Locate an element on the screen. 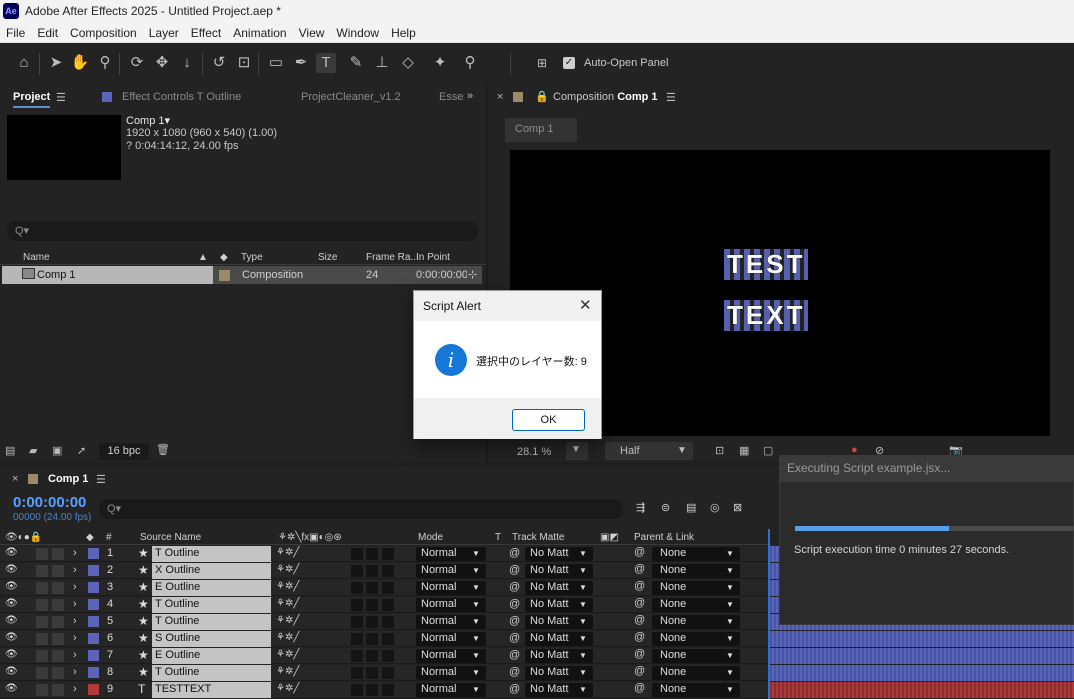 The image size is (1074, 699). rectangle-tool-icon: ▭ is located at coordinates (276, 63).